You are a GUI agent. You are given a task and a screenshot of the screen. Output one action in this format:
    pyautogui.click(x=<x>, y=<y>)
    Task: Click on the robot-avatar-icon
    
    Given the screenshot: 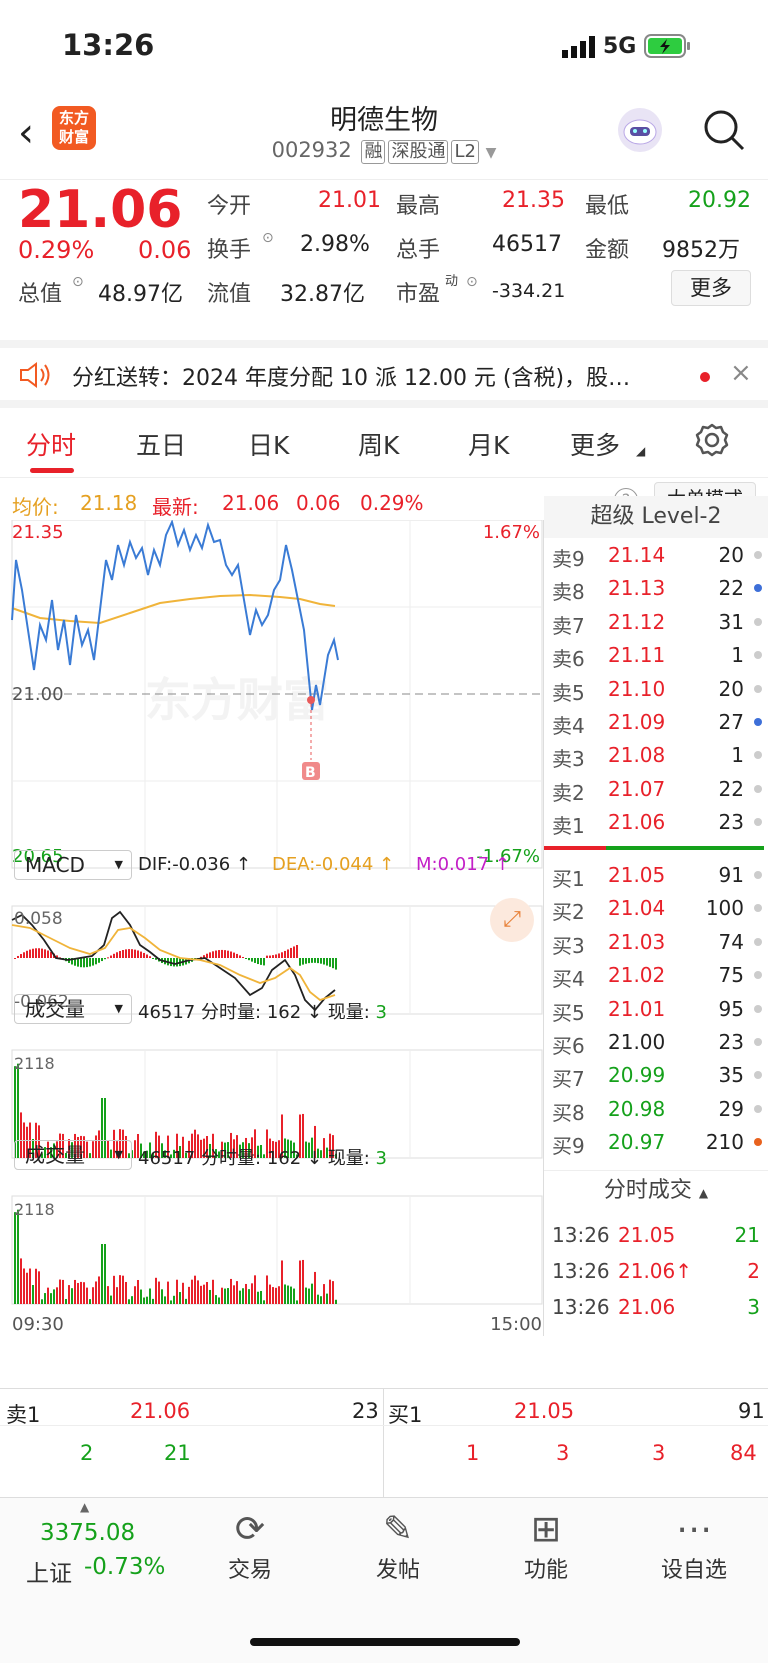 What is the action you would take?
    pyautogui.click(x=640, y=130)
    